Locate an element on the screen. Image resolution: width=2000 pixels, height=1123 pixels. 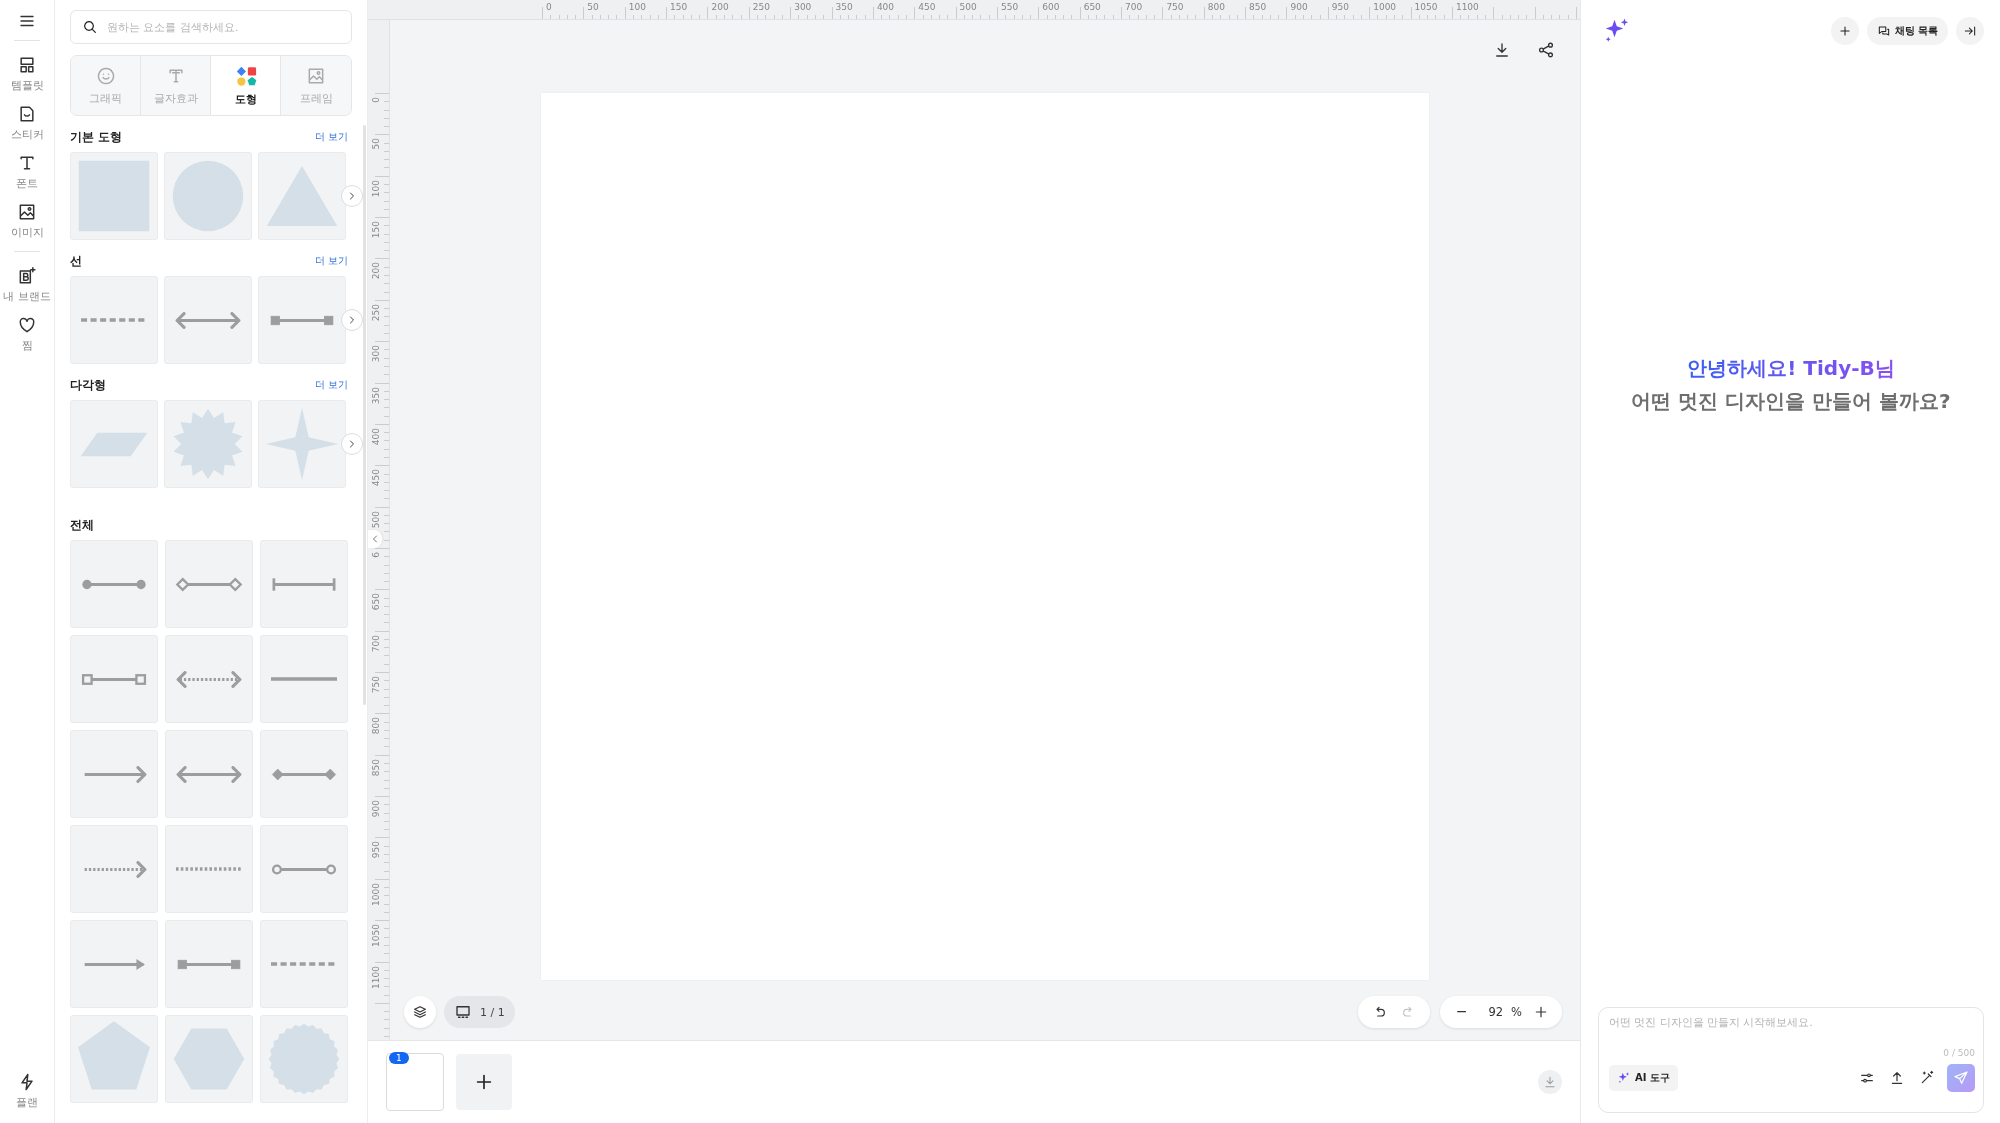
ai-tools-button: AI 도구 is located at coordinates (1643, 1078).